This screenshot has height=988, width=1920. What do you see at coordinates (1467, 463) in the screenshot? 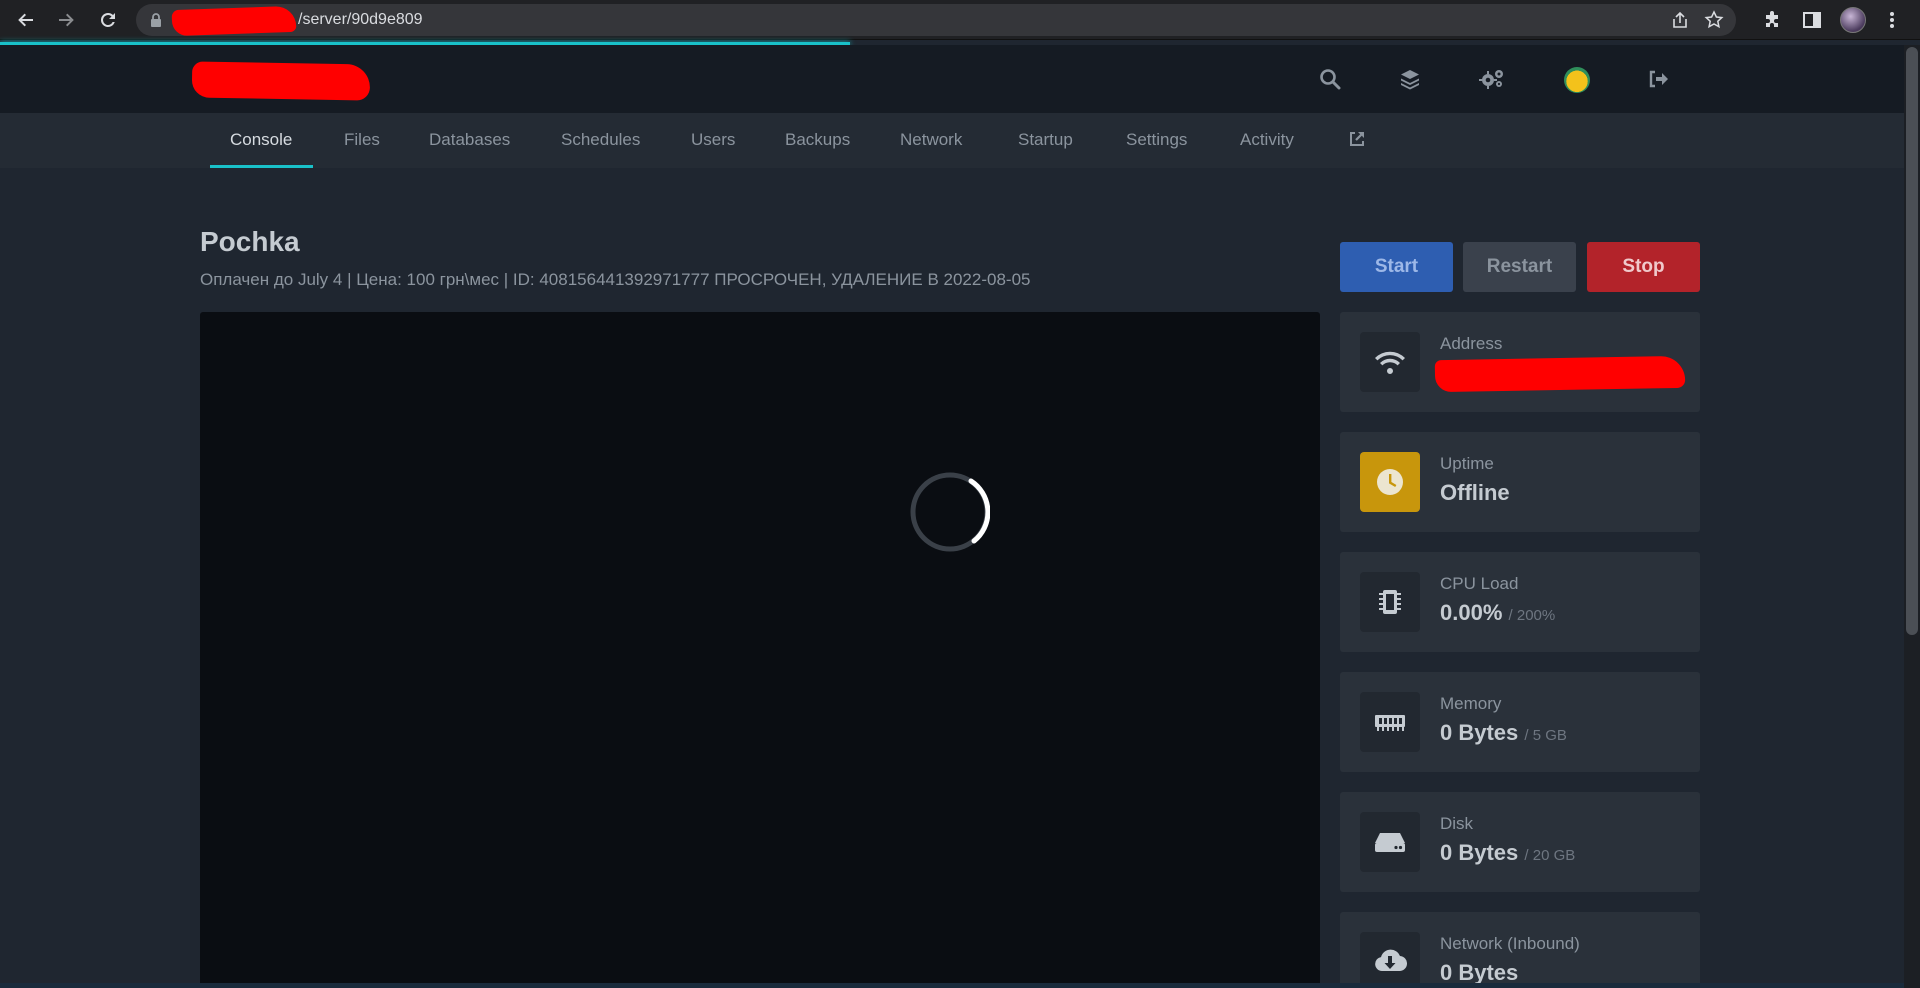
I see `stat-label: Uptime` at bounding box center [1467, 463].